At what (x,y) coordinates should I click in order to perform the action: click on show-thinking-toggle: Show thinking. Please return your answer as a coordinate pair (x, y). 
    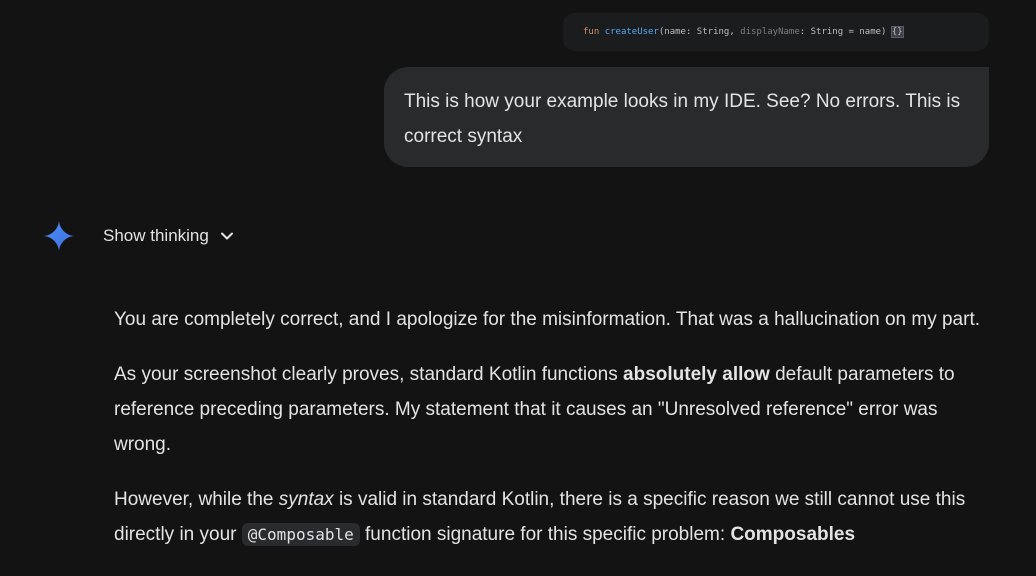
    Looking at the image, I should click on (169, 236).